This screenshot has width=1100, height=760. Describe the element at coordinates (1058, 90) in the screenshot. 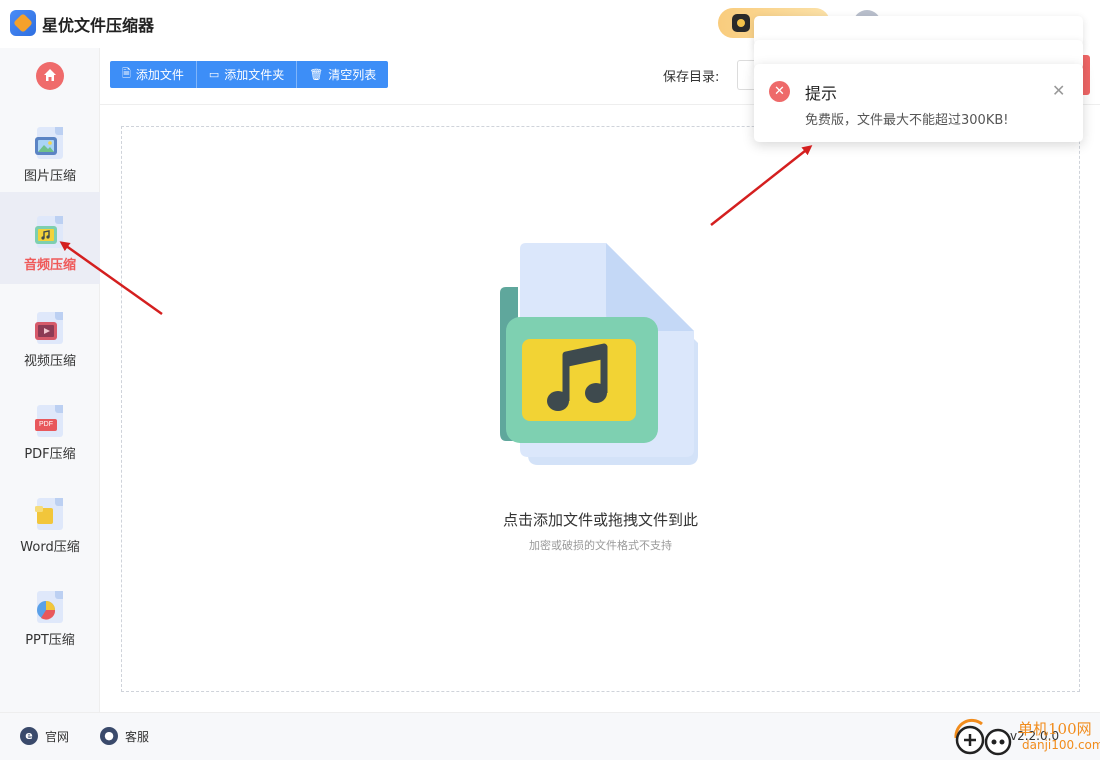

I see `close-icon: ✕` at that location.